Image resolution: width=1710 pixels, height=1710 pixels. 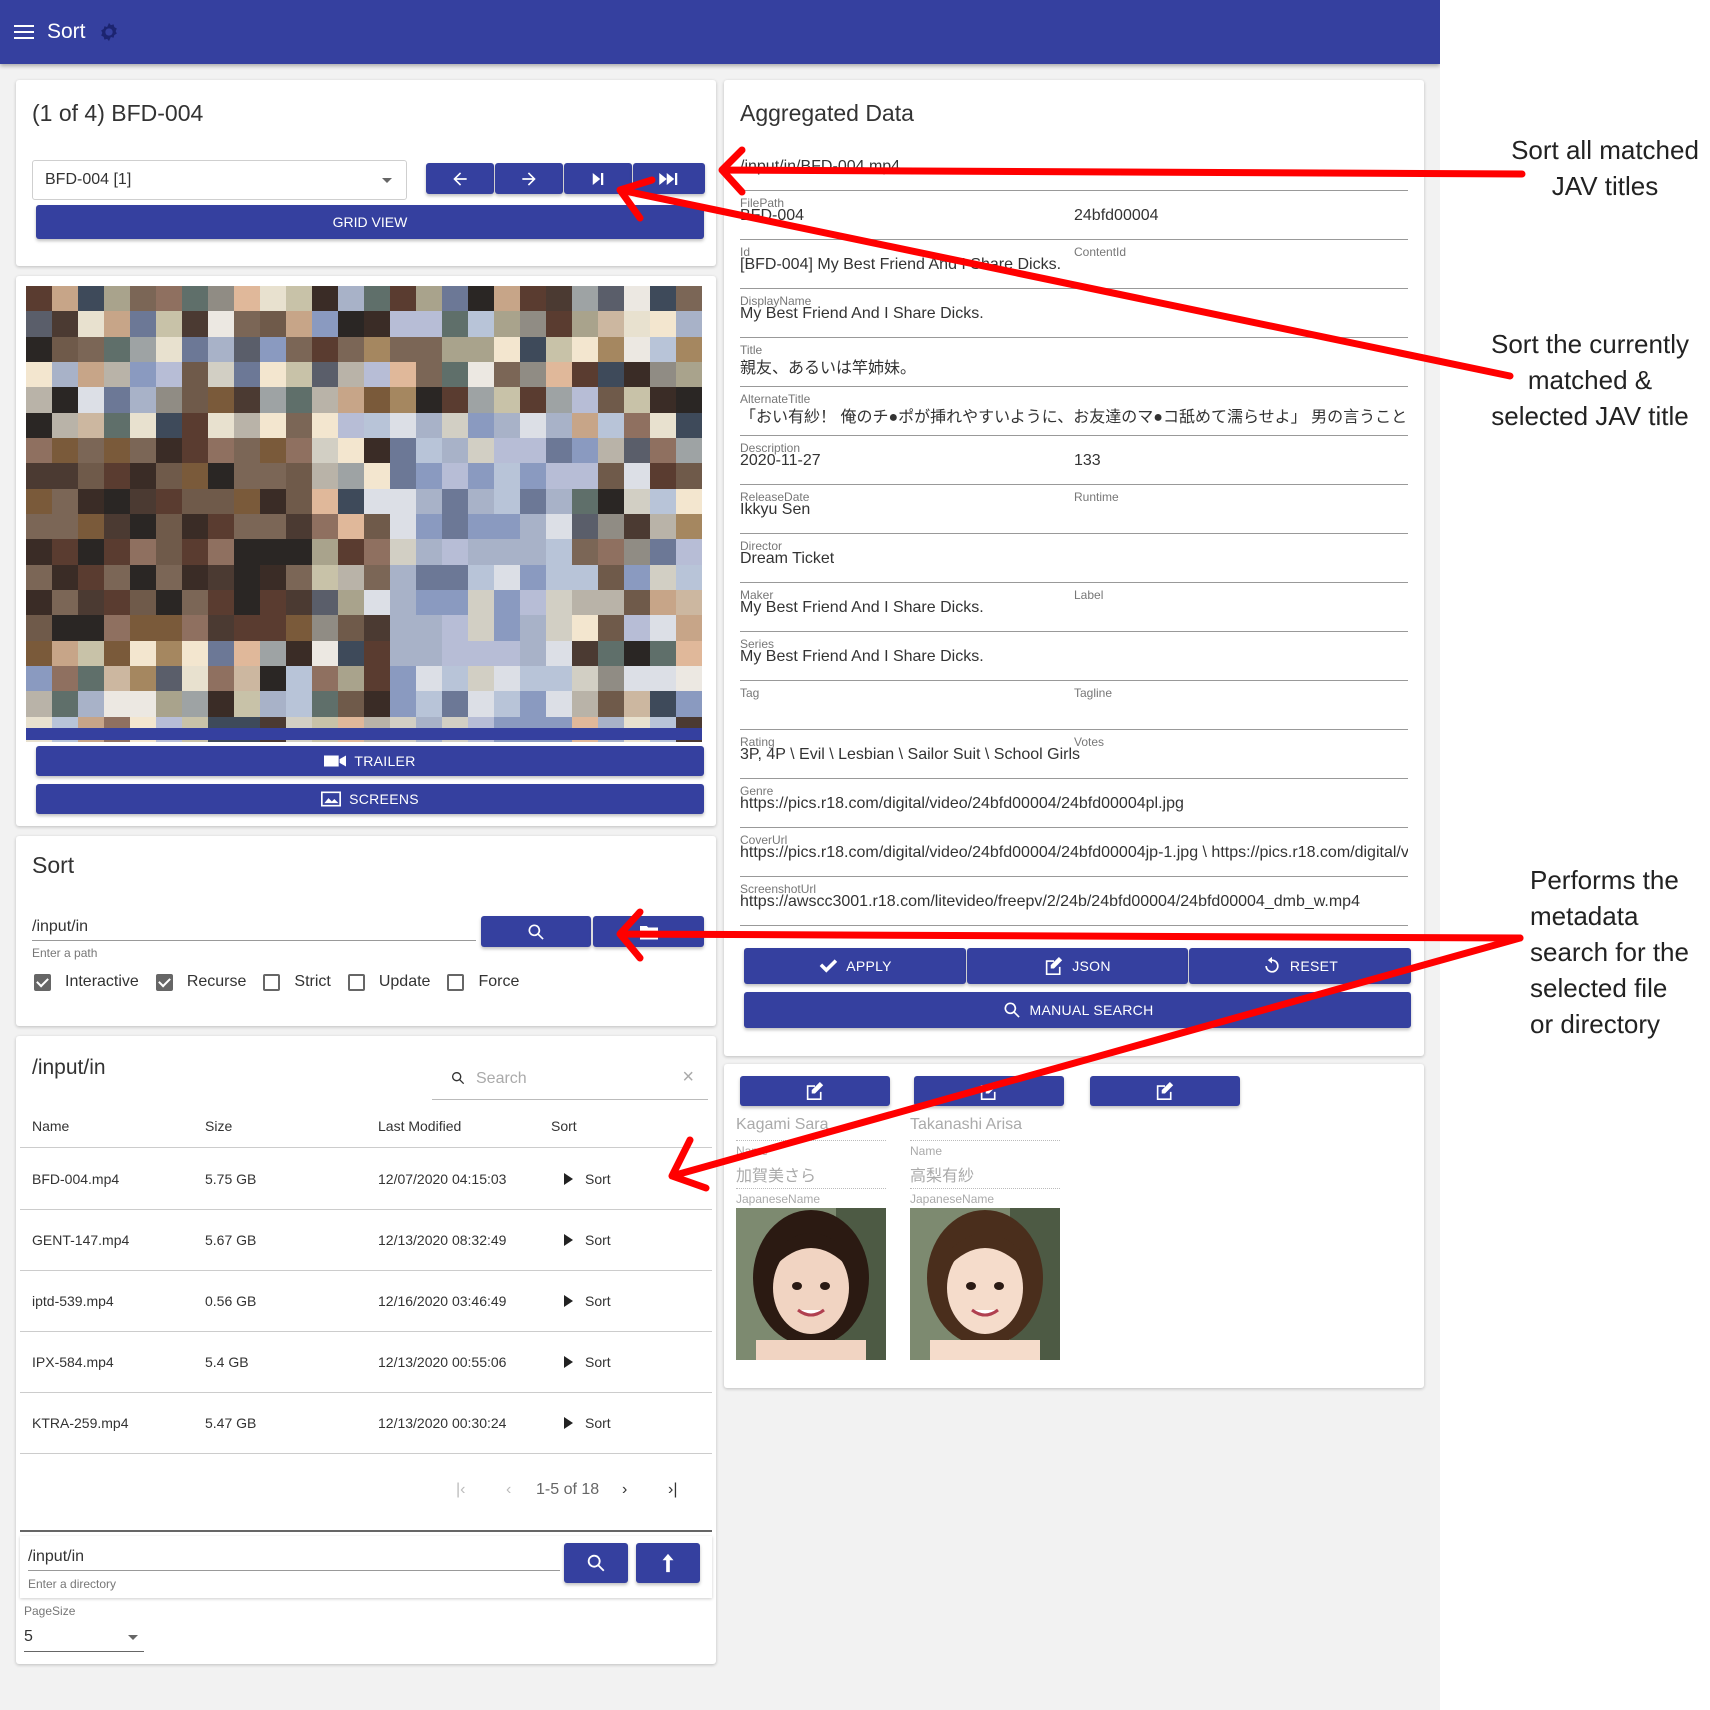 What do you see at coordinates (1074, 372) in the screenshot?
I see `aggregated-field-row: 親友、あるいは竿姉妹。 AlternateTitle` at bounding box center [1074, 372].